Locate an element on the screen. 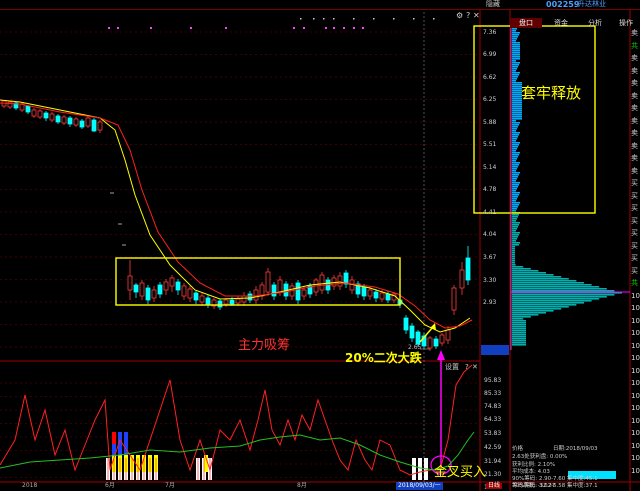 The width and height of the screenshot is (640, 491). indicator-help-icon: ? is located at coordinates (467, 367).